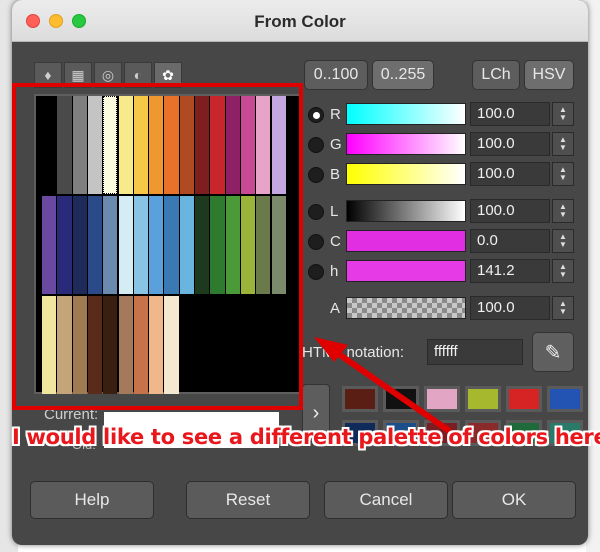  What do you see at coordinates (168, 74) in the screenshot?
I see `palette-icon: ✿` at bounding box center [168, 74].